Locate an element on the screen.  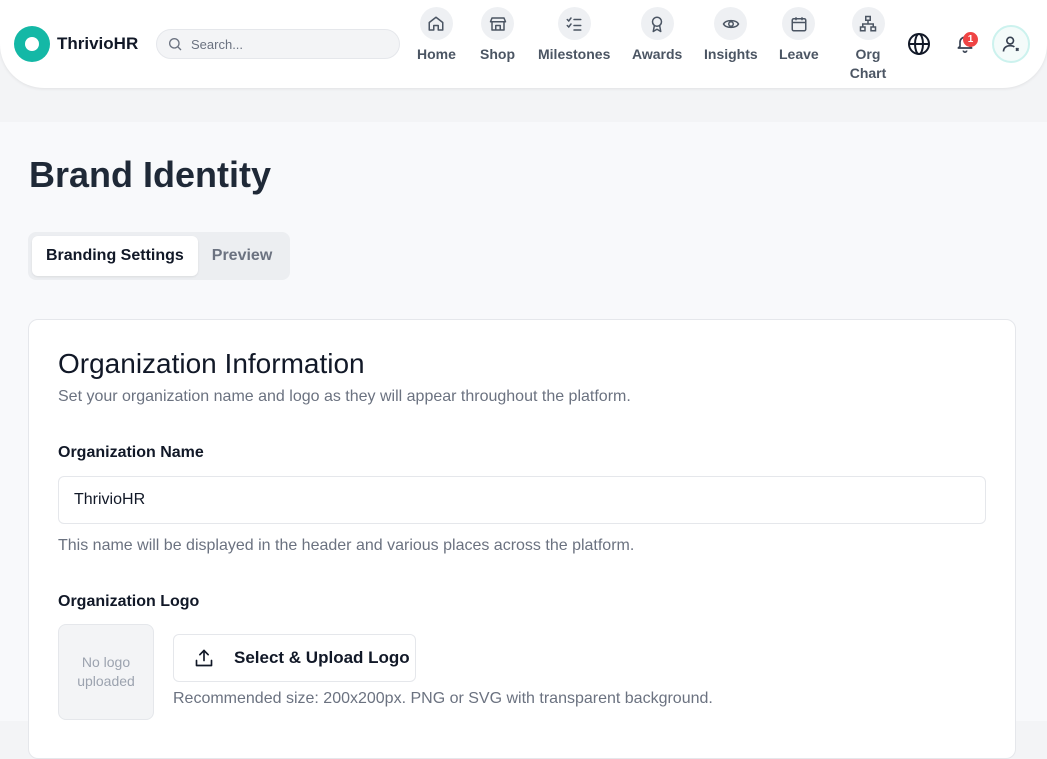
user-icon is located at coordinates (1011, 44).